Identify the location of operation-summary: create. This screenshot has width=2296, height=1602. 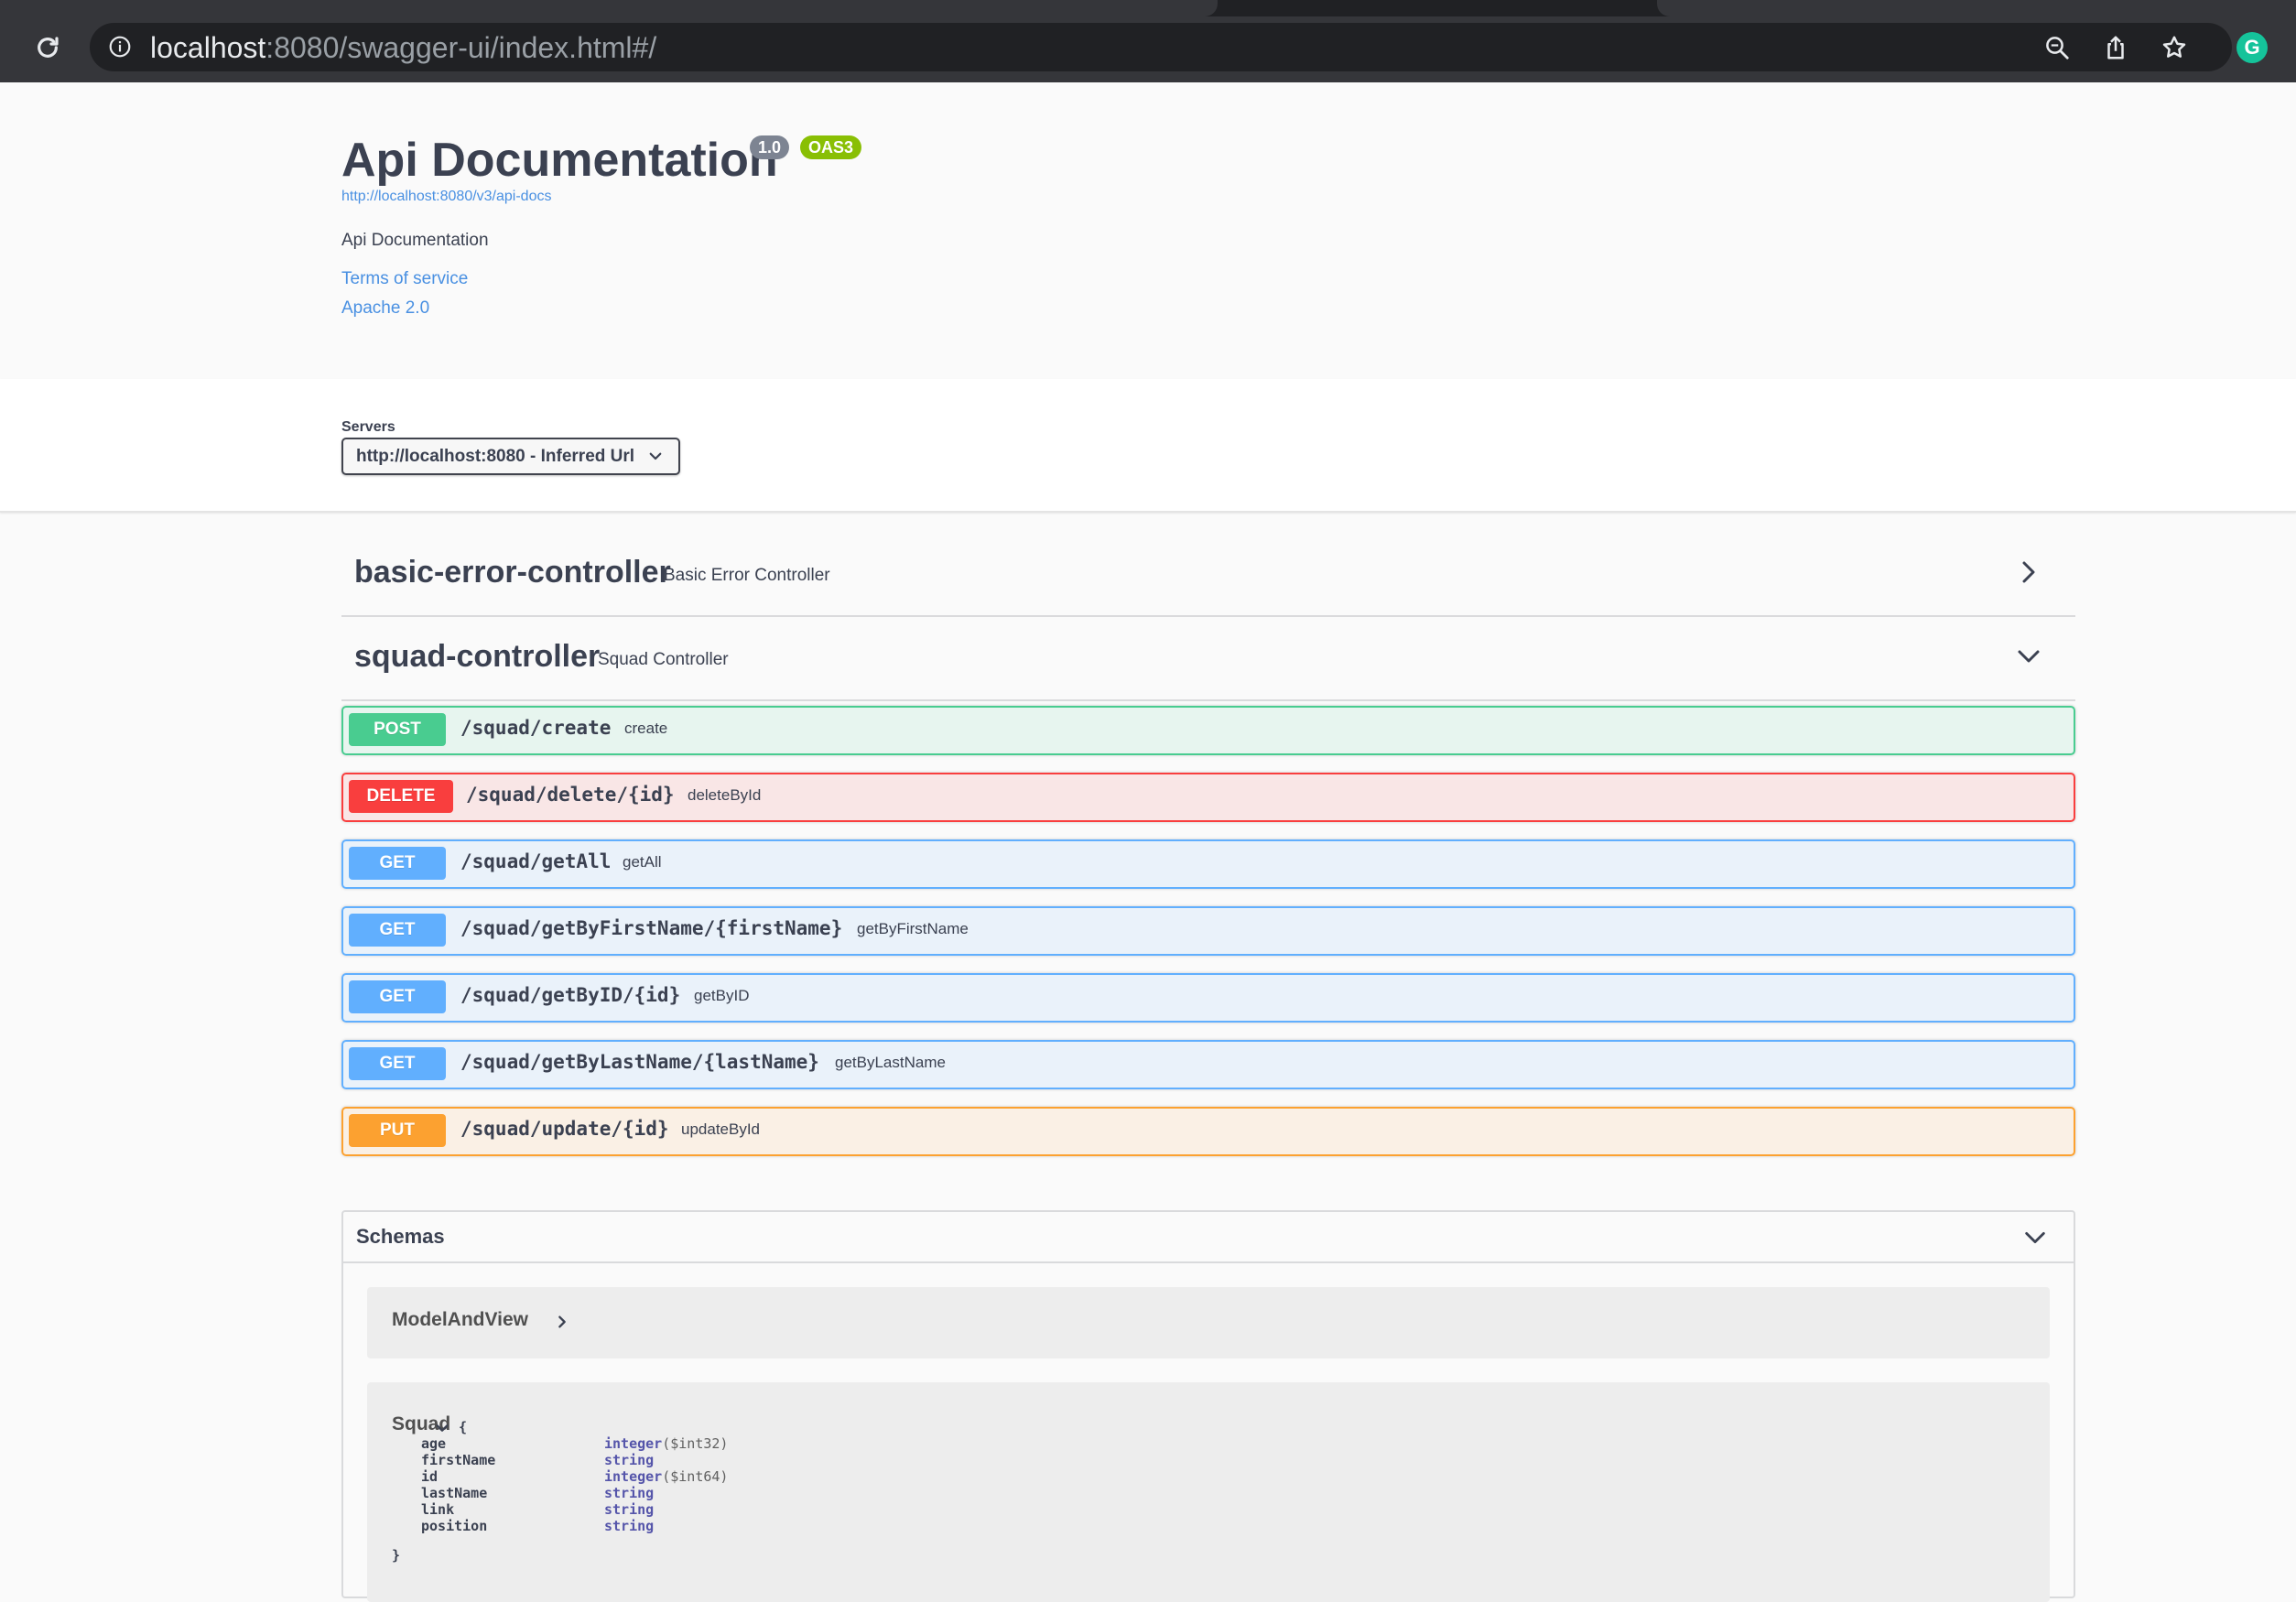
(646, 729).